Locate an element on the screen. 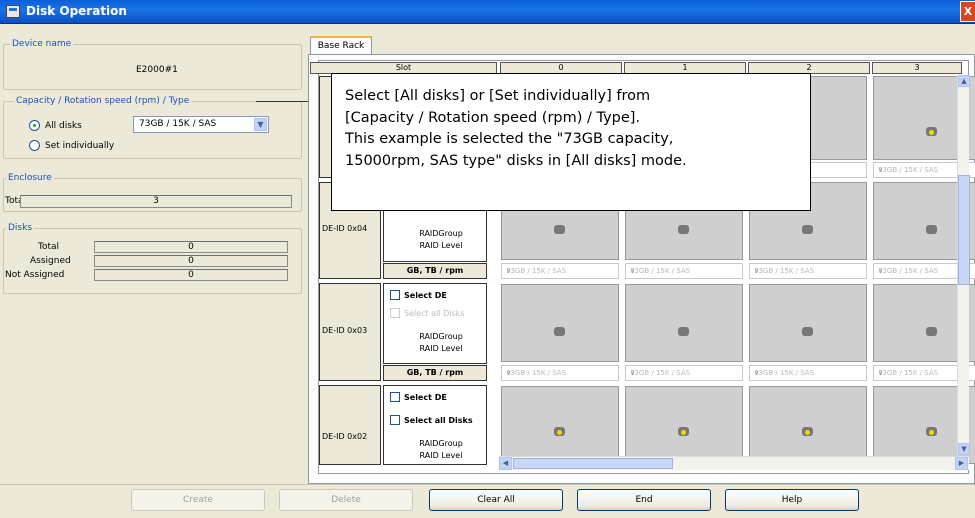  scroll-up-icon: ▲ is located at coordinates (964, 81).